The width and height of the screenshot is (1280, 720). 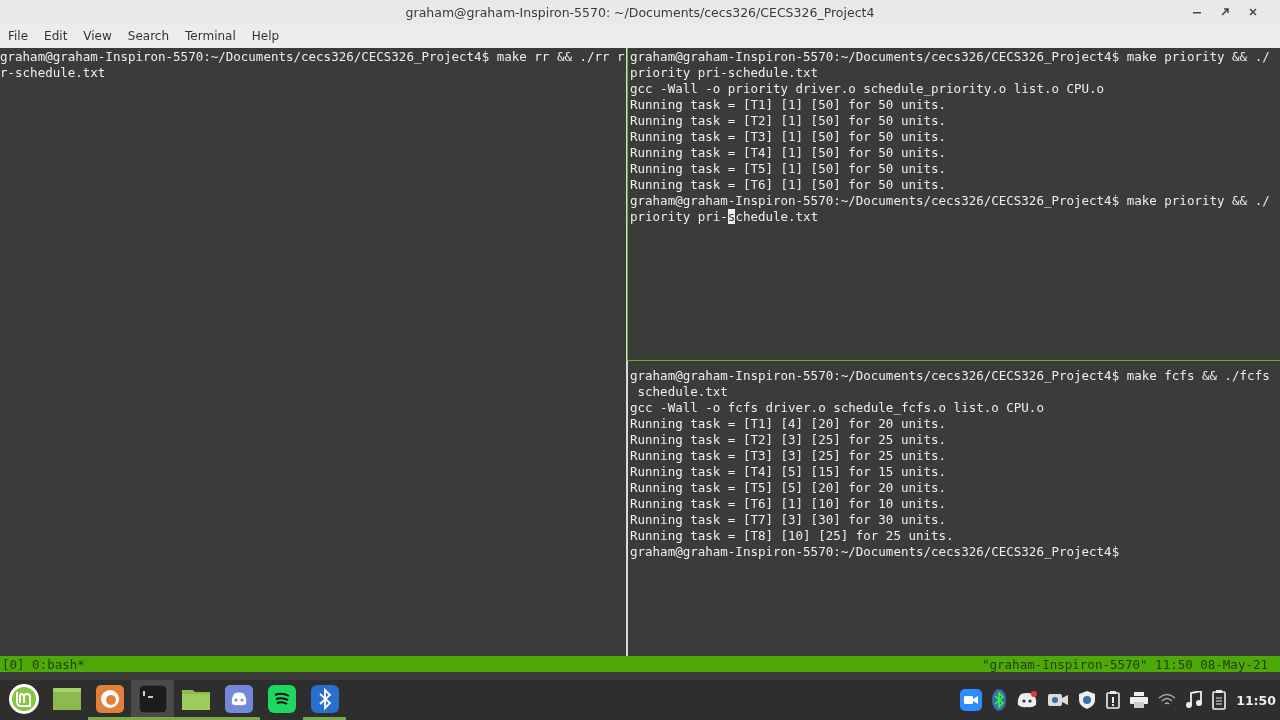 What do you see at coordinates (1027, 700) in the screenshot?
I see `chat-bubble-icon` at bounding box center [1027, 700].